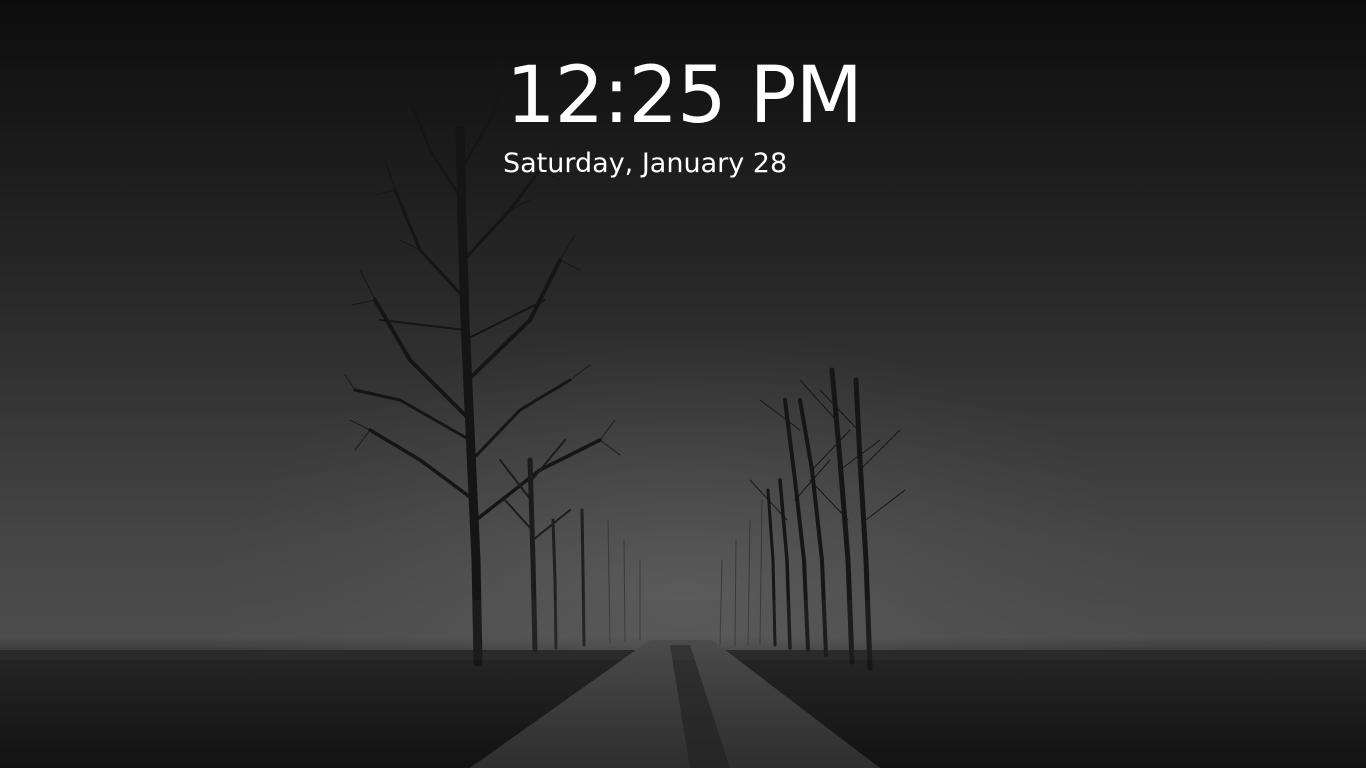  I want to click on clock-widget: 12:25 PM Saturday, January 28, so click(683, 116).